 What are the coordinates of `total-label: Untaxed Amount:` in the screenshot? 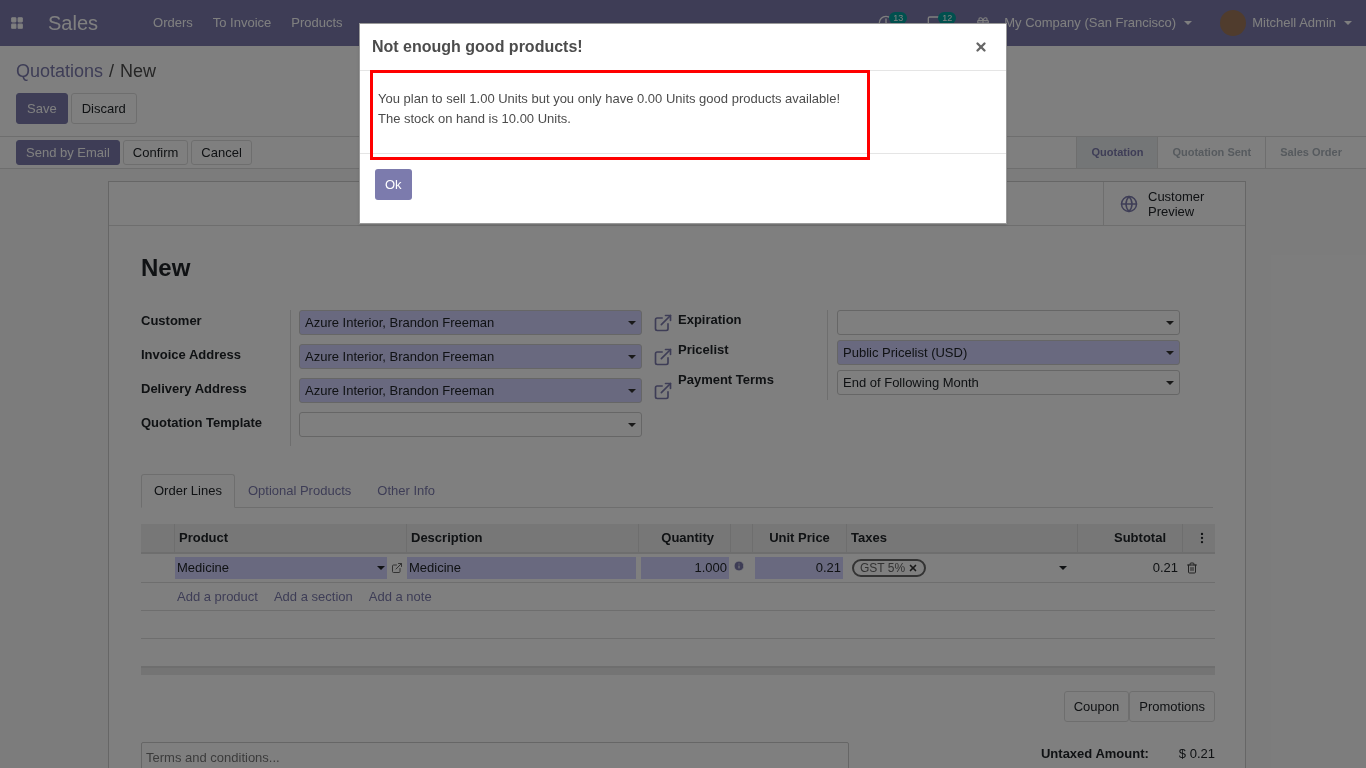 It's located at (1095, 754).